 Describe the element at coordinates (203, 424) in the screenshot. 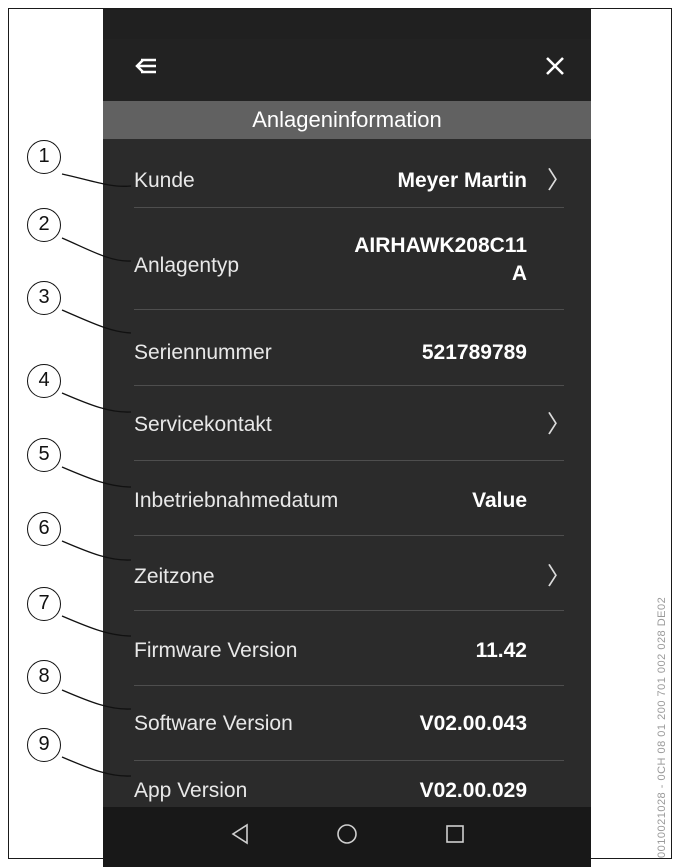

I see `row-label: Servicekontakt` at that location.